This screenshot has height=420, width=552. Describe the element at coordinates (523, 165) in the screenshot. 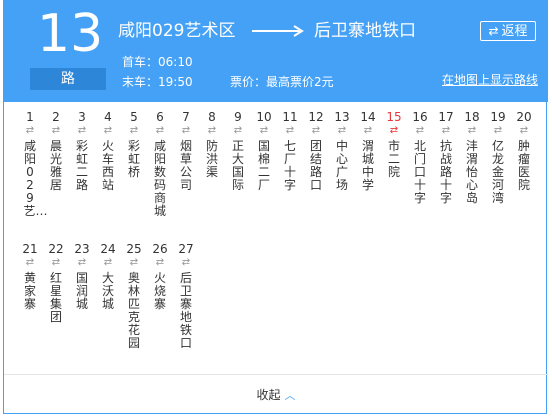

I see `stop-name: 肿瘤医院` at that location.